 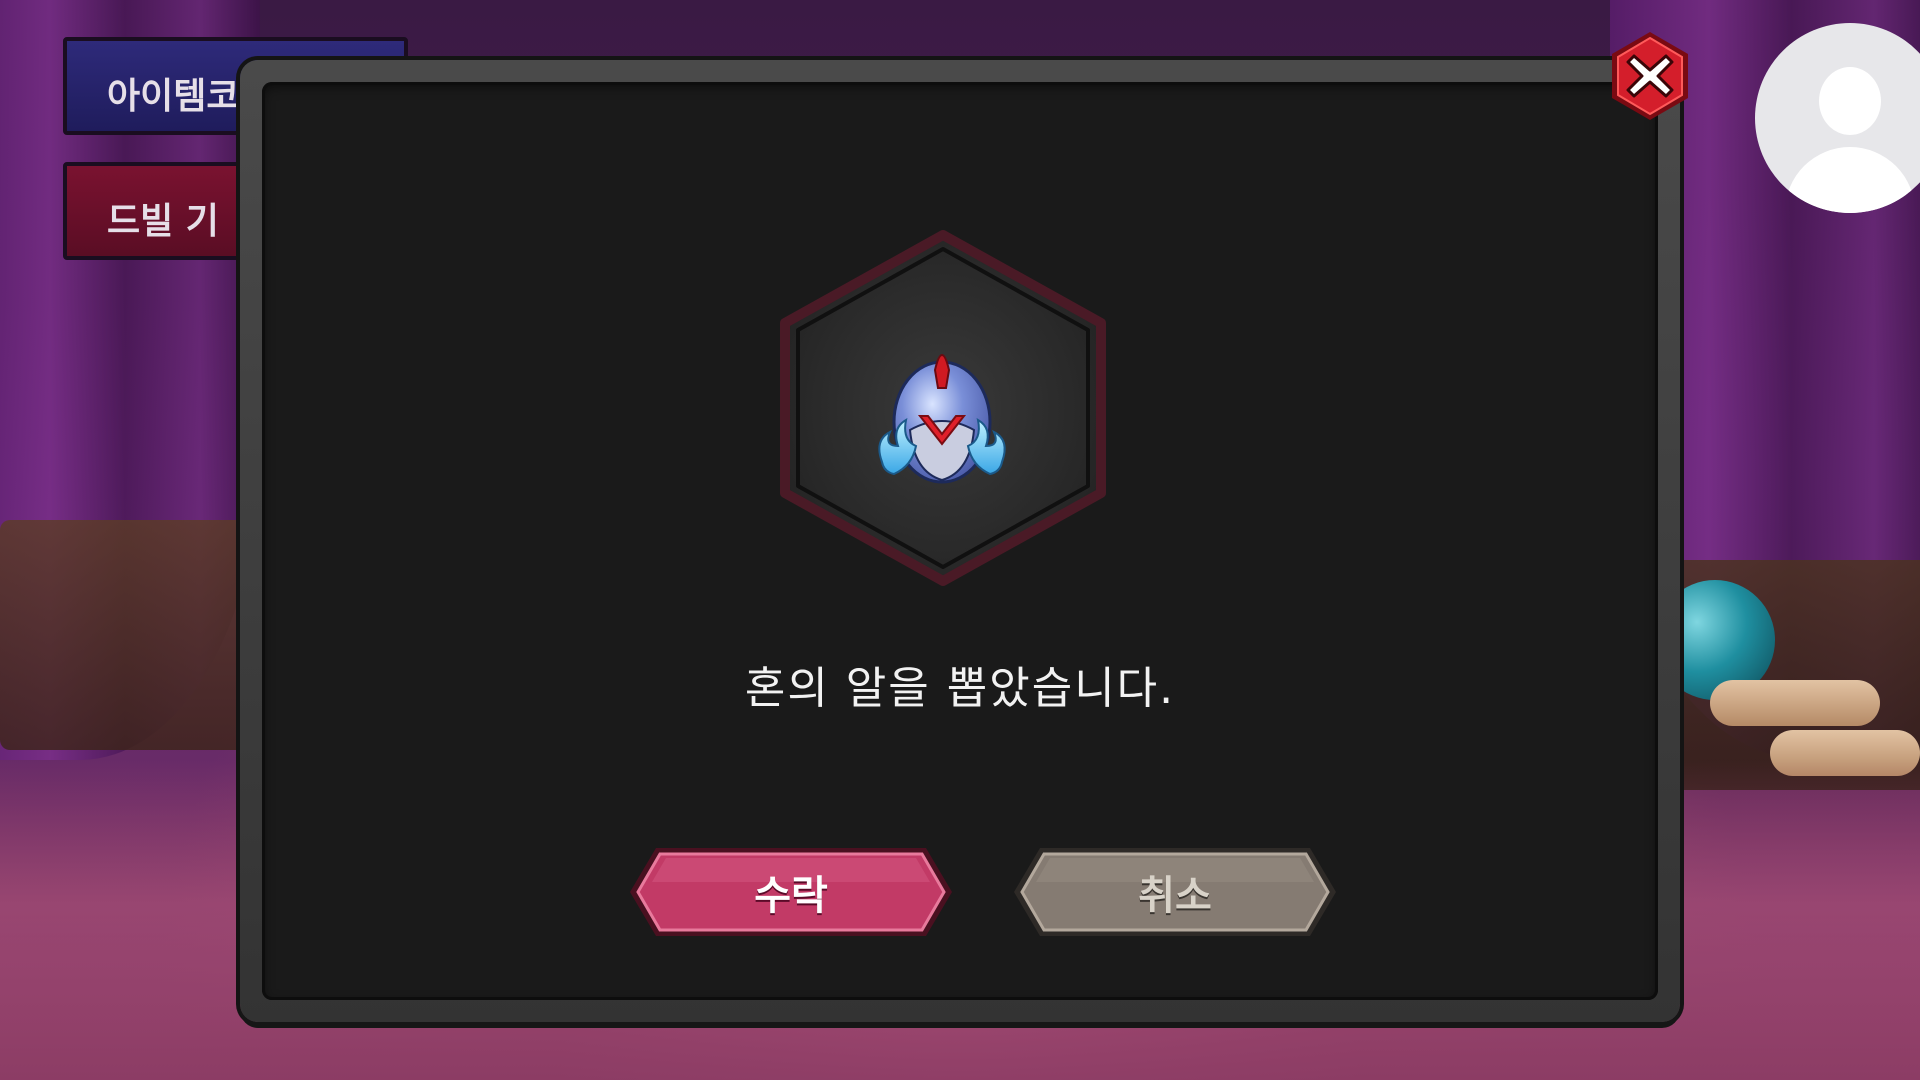 I want to click on close-x-icon, so click(x=1650, y=76).